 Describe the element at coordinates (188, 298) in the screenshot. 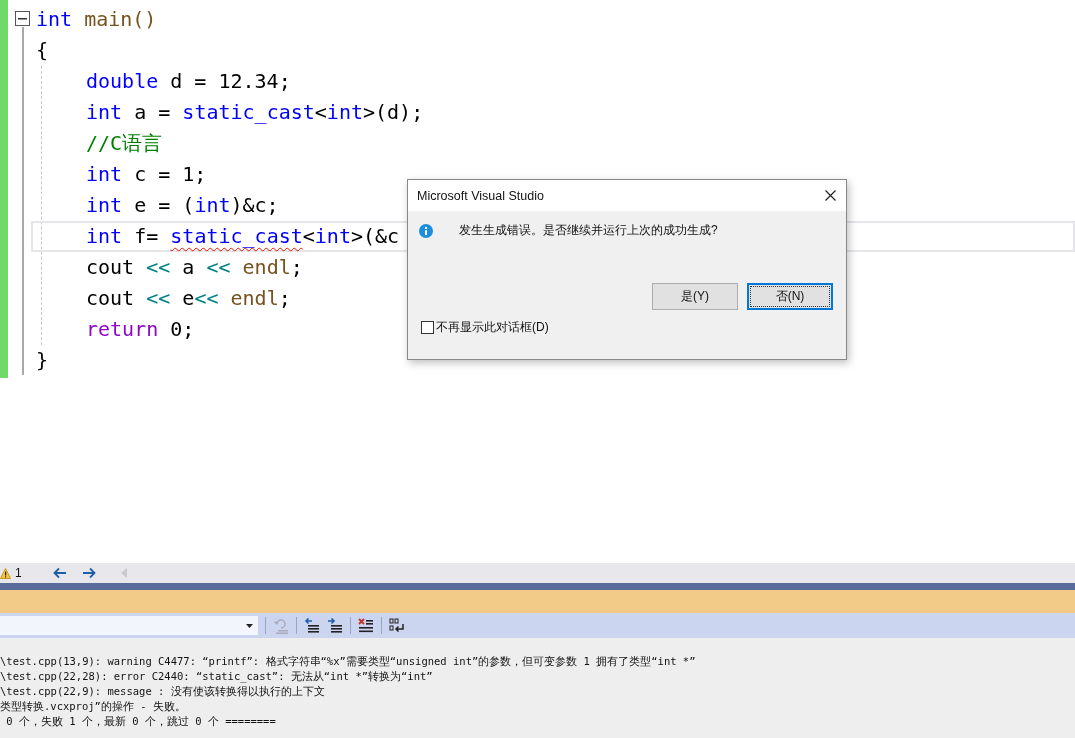

I see `code-line: cout << e<< endl;` at that location.